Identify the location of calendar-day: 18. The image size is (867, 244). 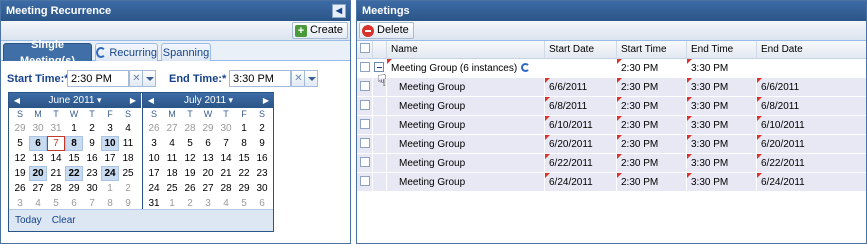
(172, 173).